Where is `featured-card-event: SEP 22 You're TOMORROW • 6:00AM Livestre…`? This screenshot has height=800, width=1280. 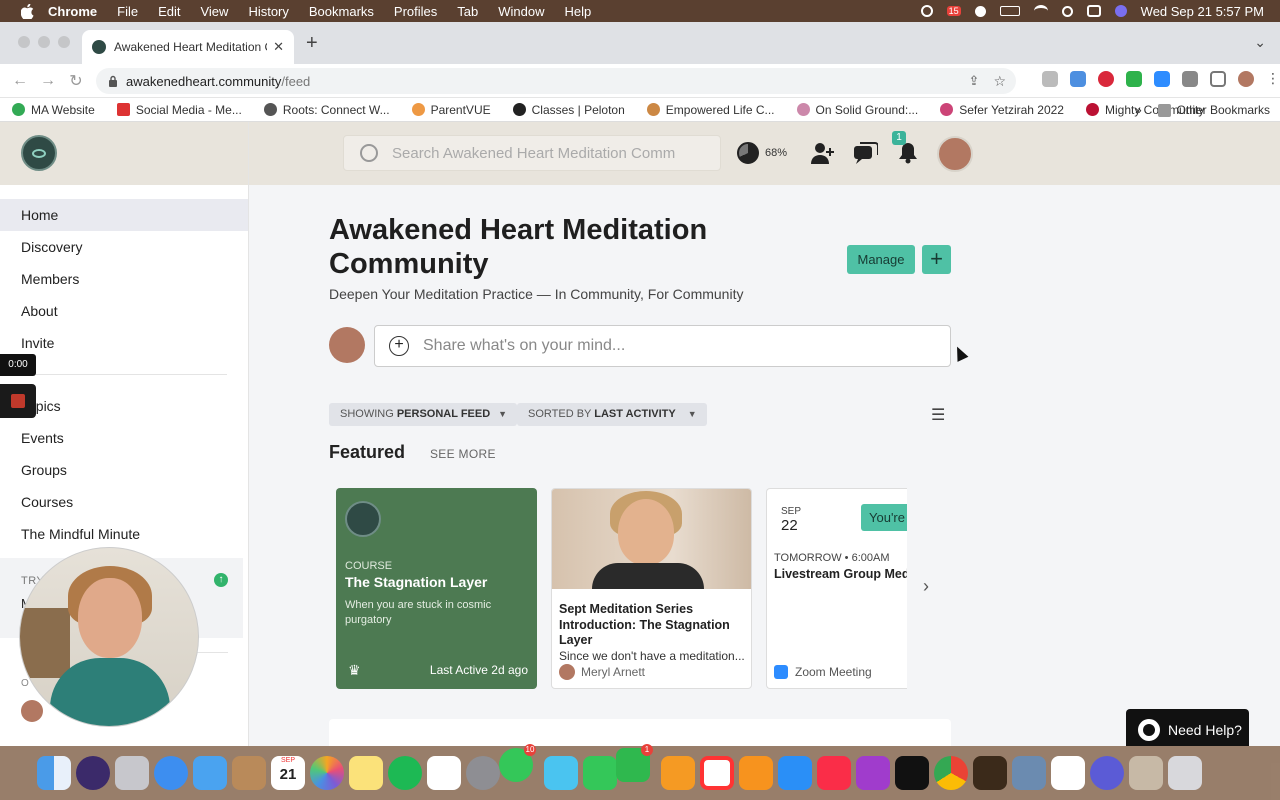
featured-card-event: SEP 22 You're TOMORROW • 6:00AM Livestre… is located at coordinates (836, 588).